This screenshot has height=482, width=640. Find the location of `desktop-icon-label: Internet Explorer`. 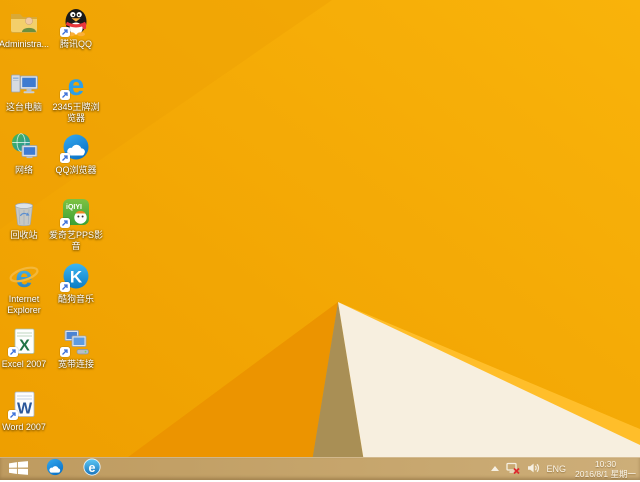

desktop-icon-label: Internet Explorer is located at coordinates (24, 304).